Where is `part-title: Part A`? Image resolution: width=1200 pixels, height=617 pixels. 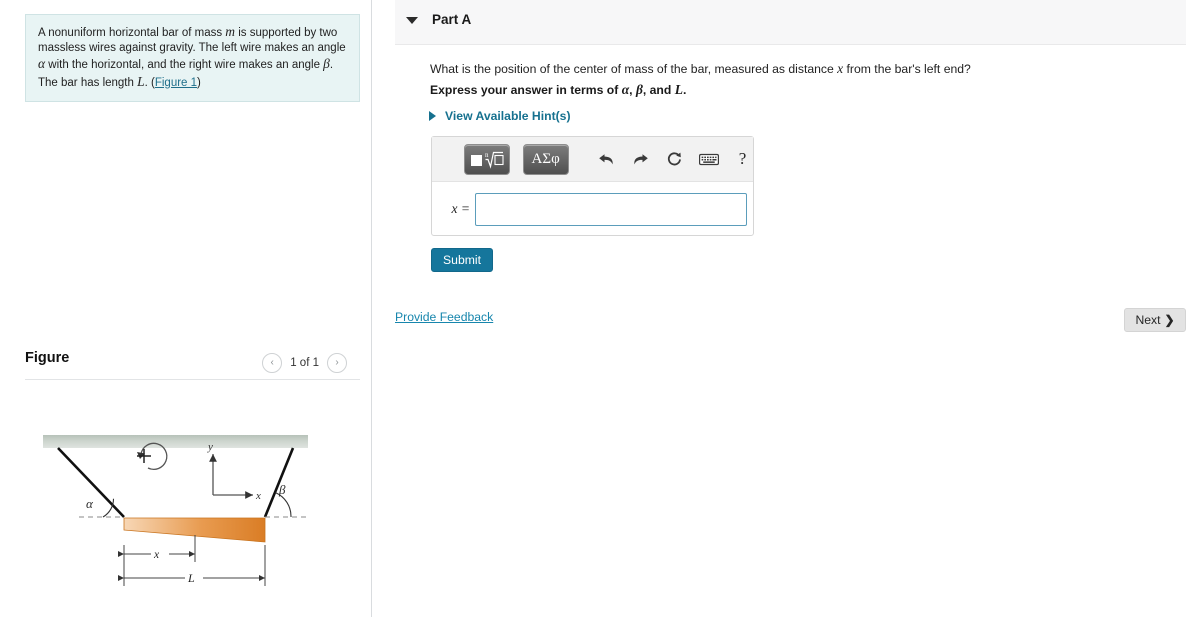
part-title: Part A is located at coordinates (452, 19).